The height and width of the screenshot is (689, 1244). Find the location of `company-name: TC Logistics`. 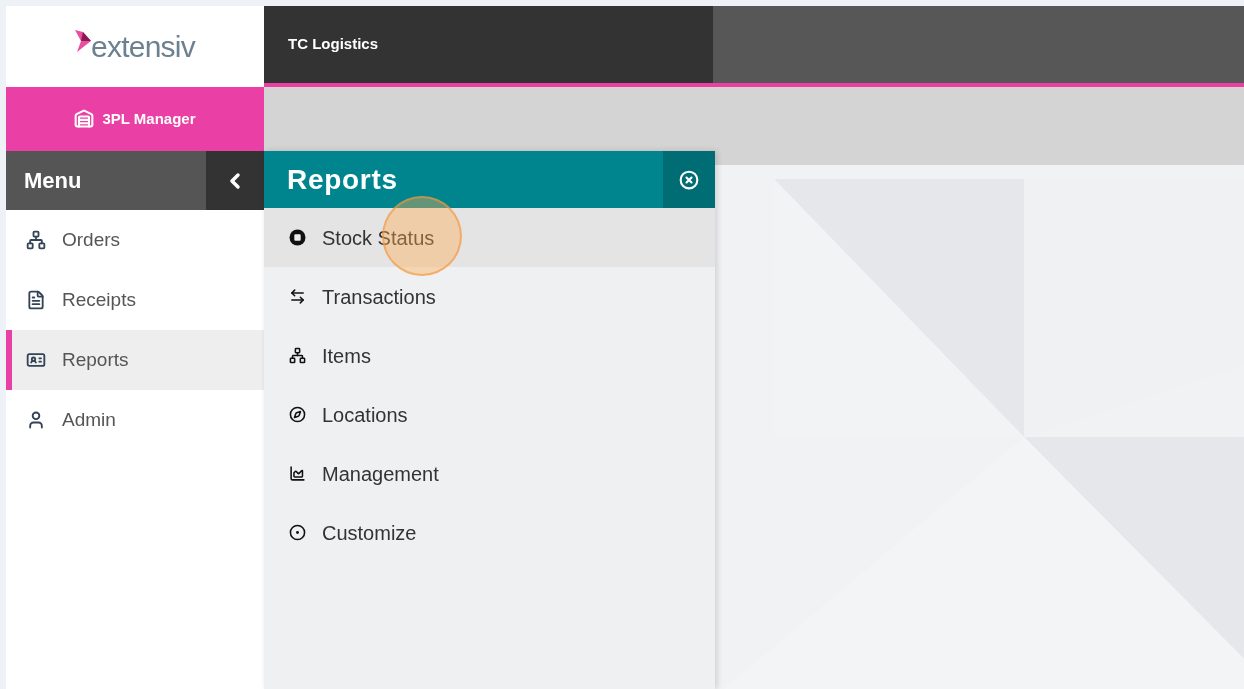

company-name: TC Logistics is located at coordinates (333, 44).